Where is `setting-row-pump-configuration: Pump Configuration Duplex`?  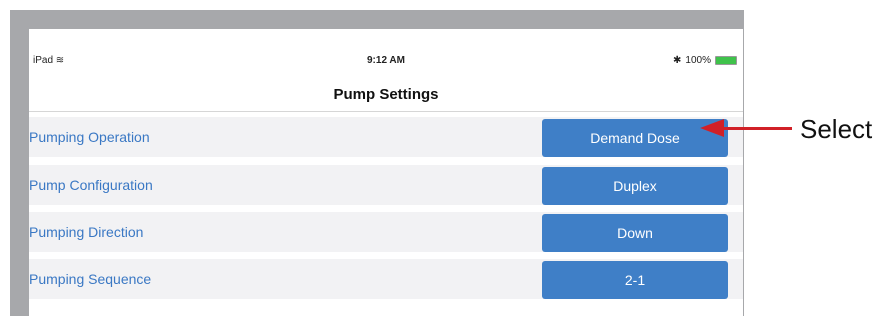
setting-row-pump-configuration: Pump Configuration Duplex is located at coordinates (386, 185).